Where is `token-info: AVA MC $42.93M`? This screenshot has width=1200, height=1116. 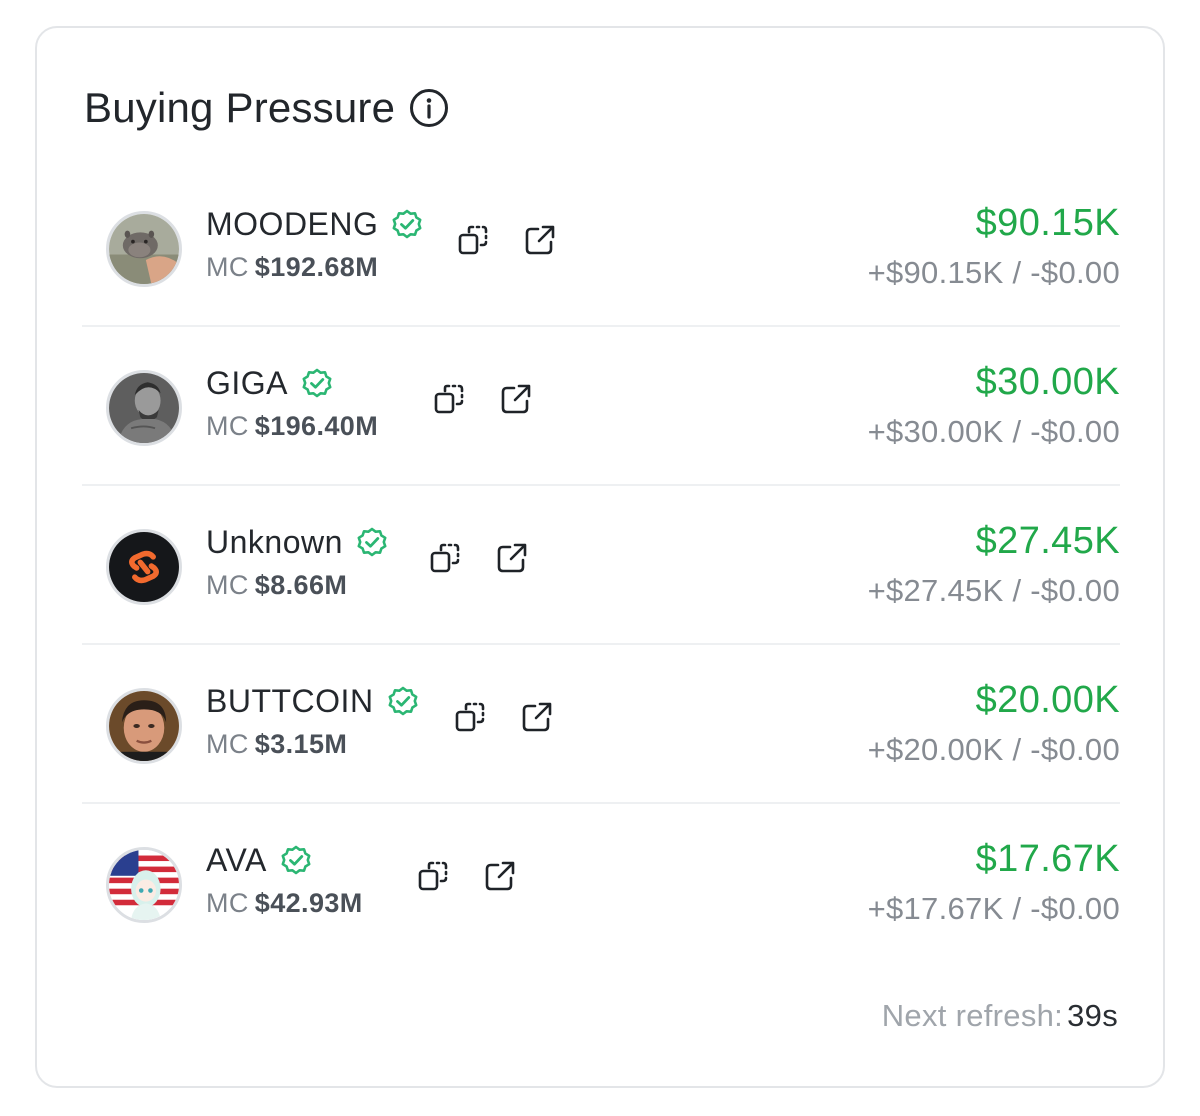
token-info: AVA MC $42.93M is located at coordinates (284, 879).